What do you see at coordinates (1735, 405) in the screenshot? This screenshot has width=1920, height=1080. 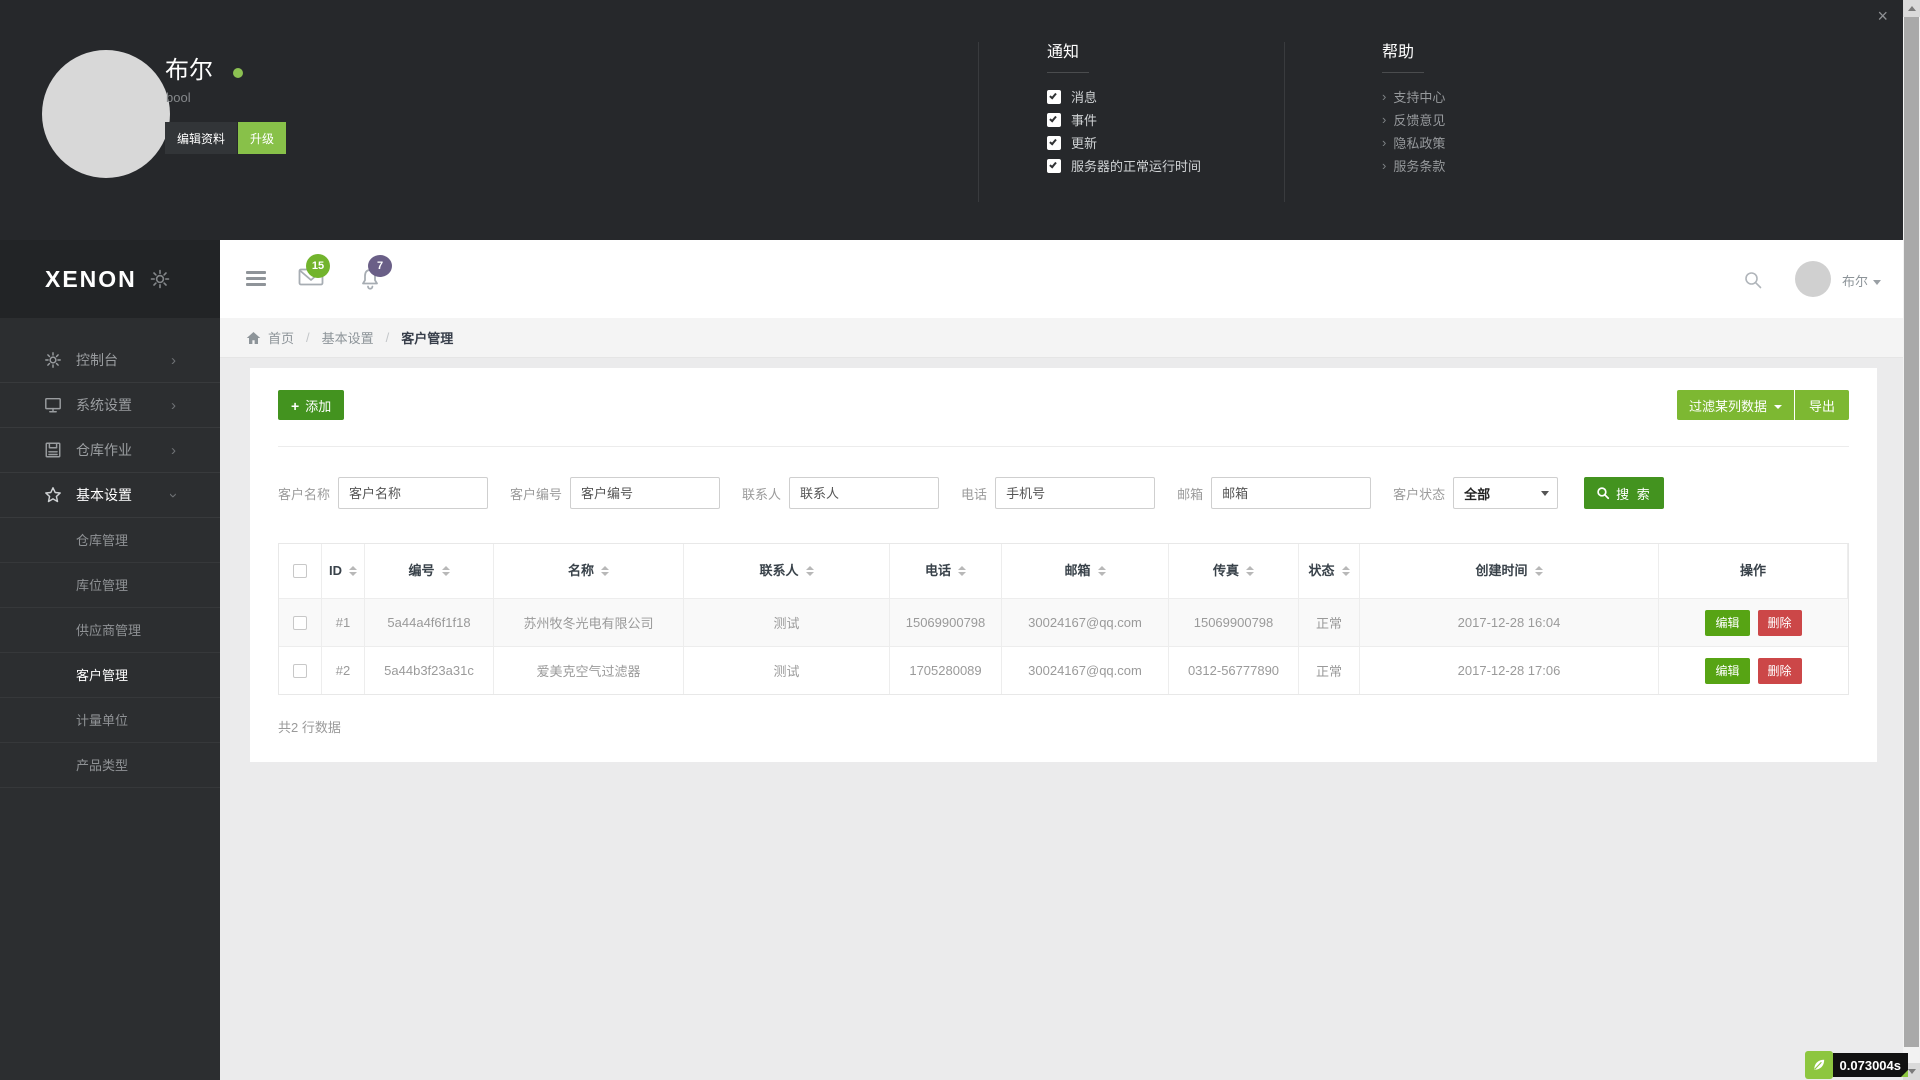 I see `filter-columns-dropdown: 过滤某列数据` at bounding box center [1735, 405].